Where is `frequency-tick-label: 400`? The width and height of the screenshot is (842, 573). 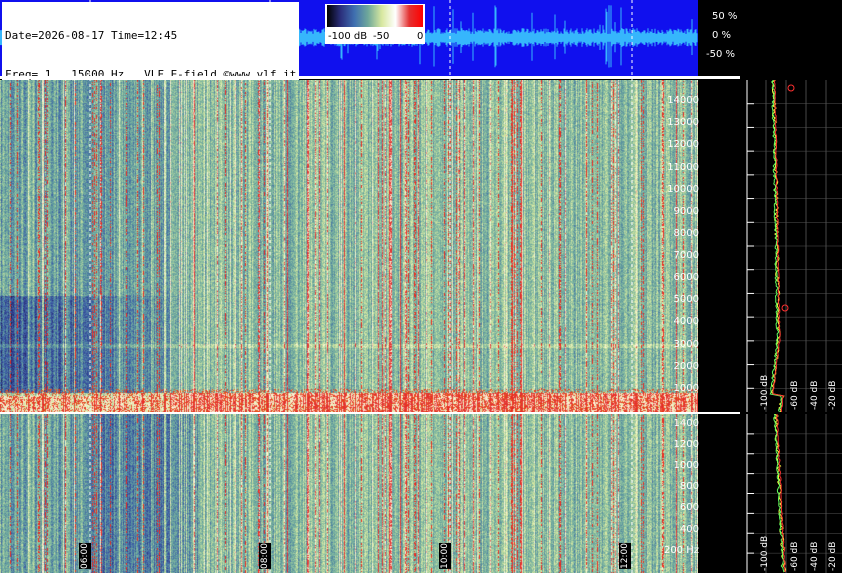 frequency-tick-label: 400 is located at coordinates (689, 529).